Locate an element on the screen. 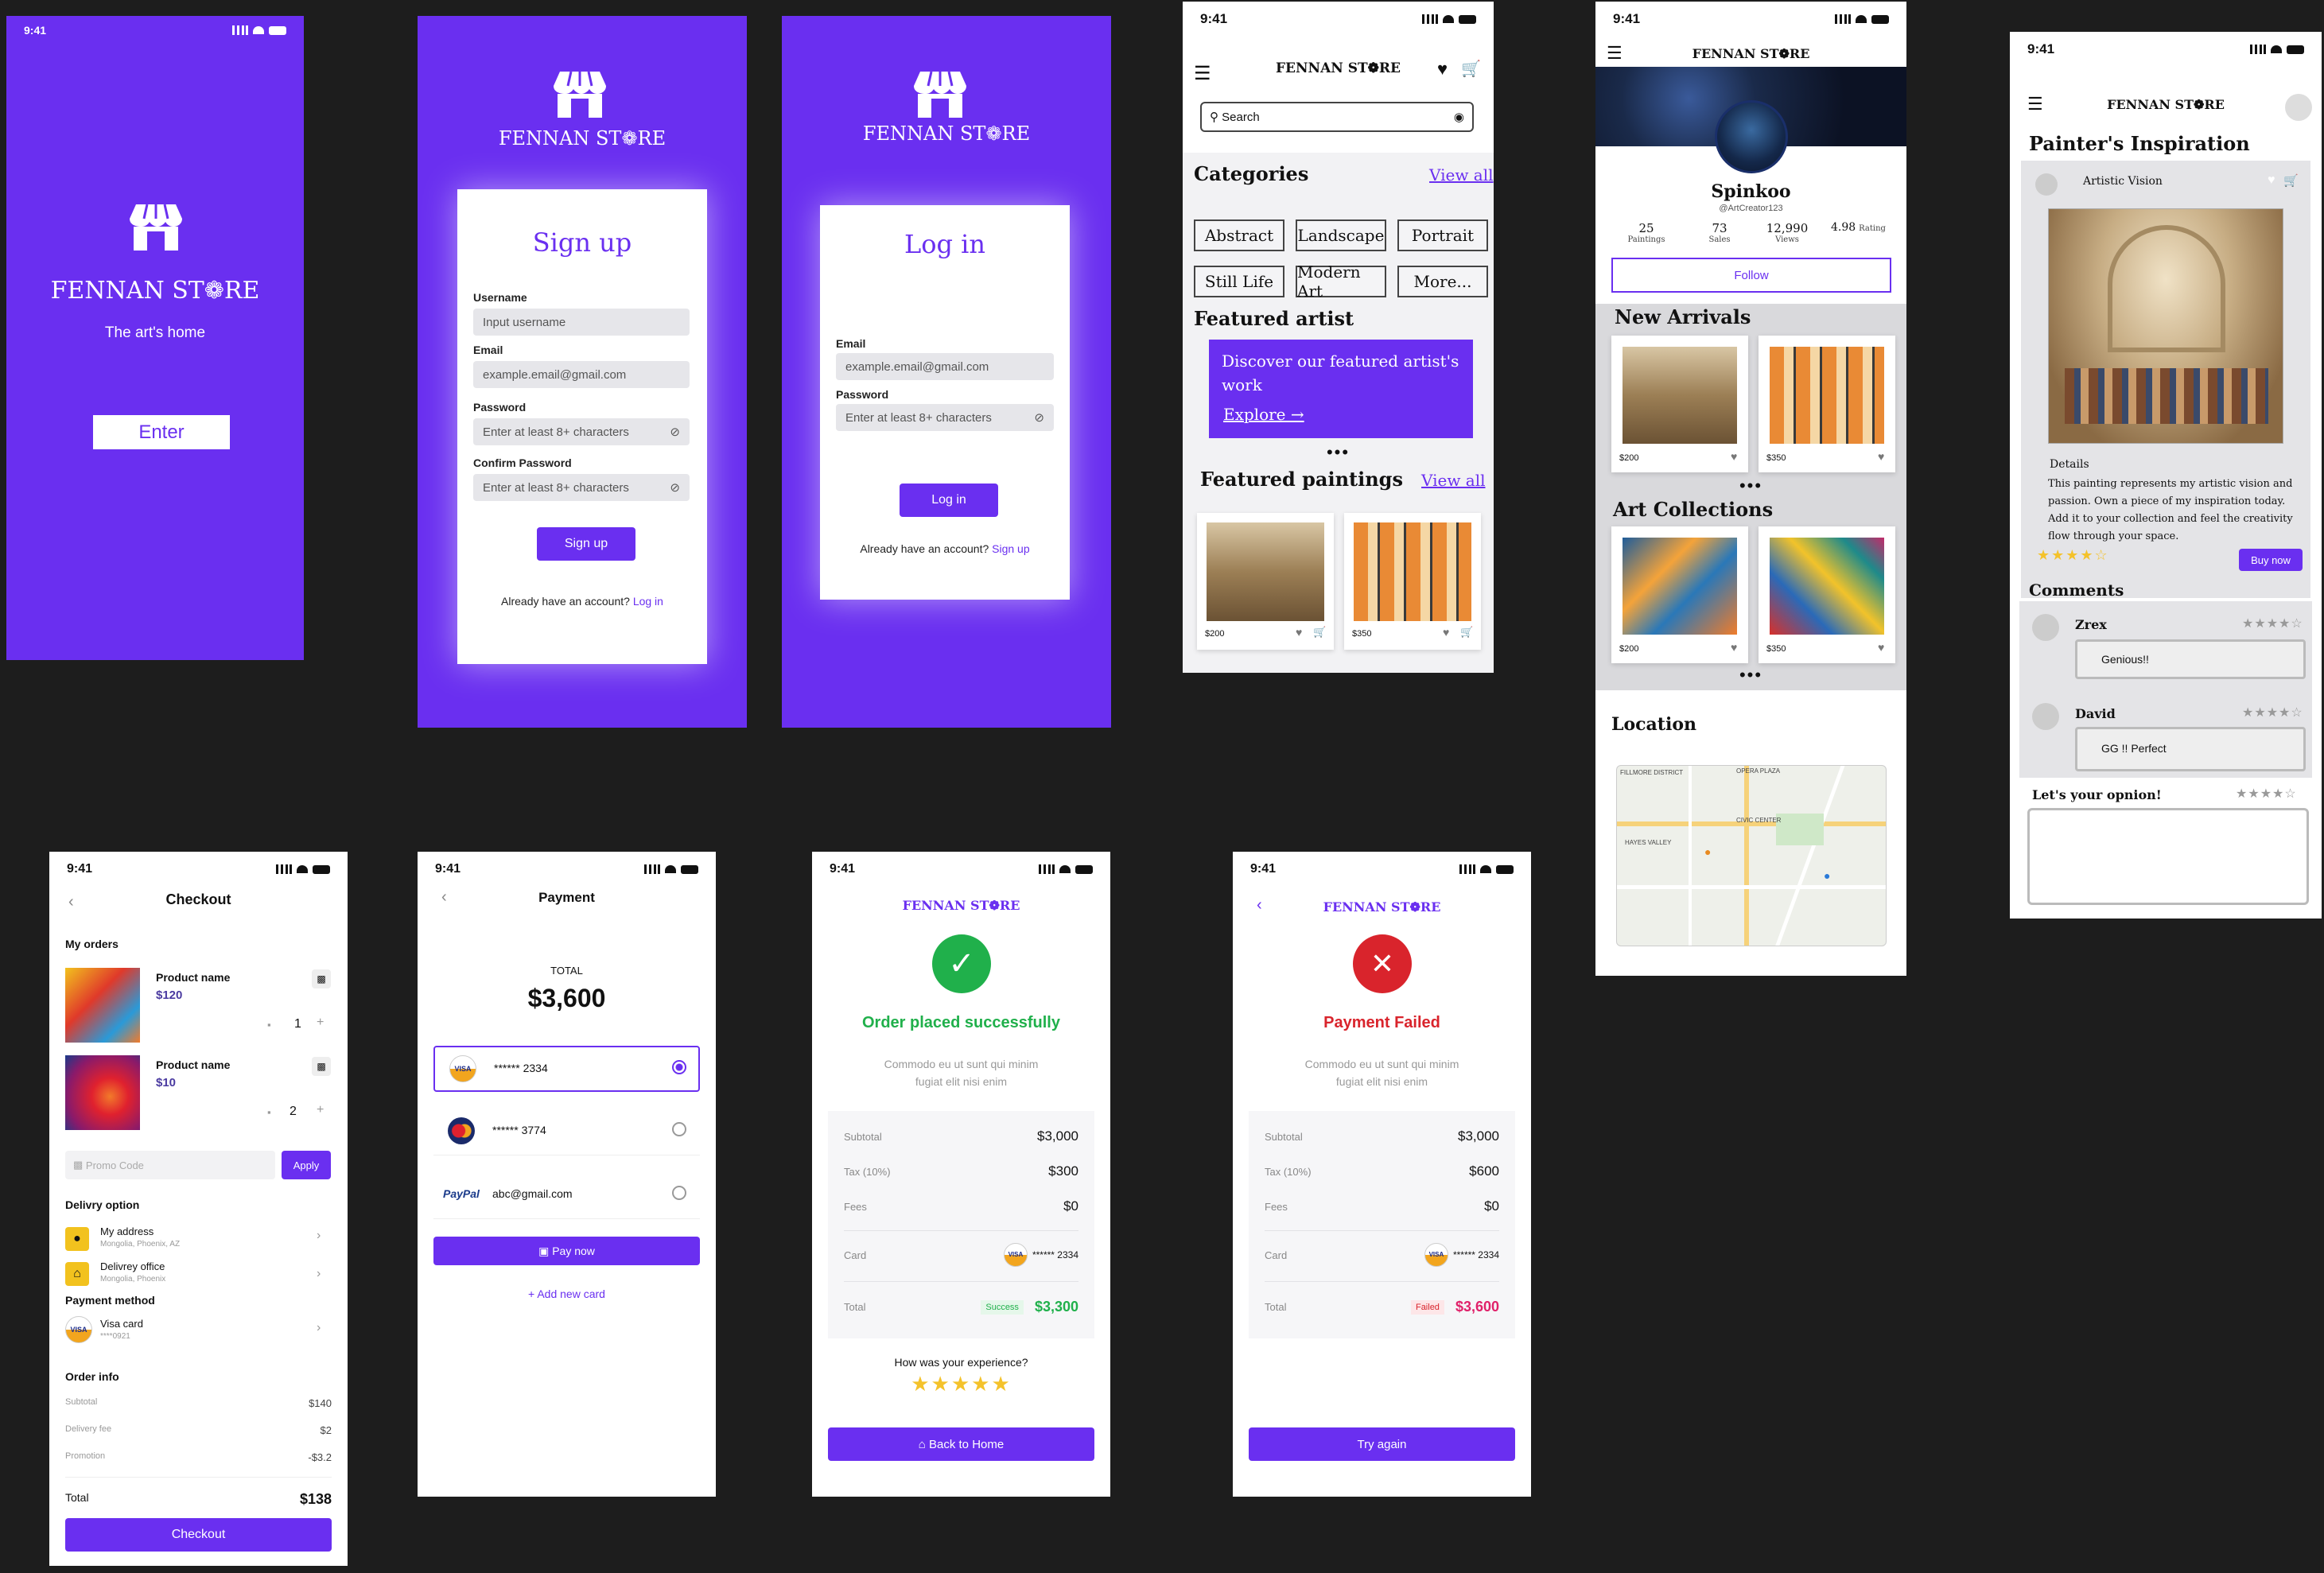 Image resolution: width=2324 pixels, height=1573 pixels. categories-view-all-link: View all is located at coordinates (1461, 174).